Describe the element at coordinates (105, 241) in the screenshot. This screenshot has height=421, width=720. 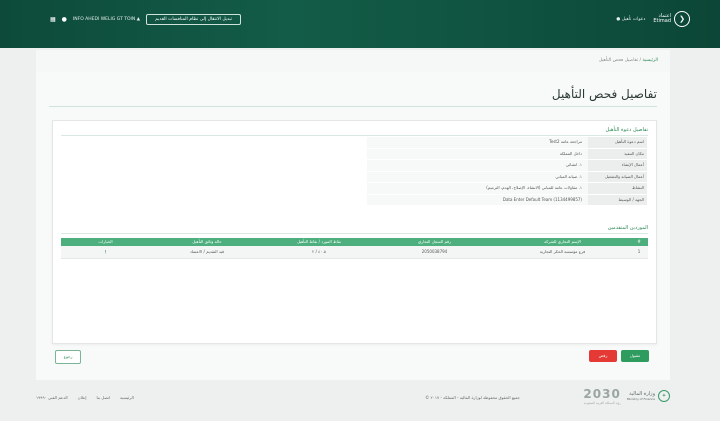
I see `column-header-options: الخيارات` at that location.